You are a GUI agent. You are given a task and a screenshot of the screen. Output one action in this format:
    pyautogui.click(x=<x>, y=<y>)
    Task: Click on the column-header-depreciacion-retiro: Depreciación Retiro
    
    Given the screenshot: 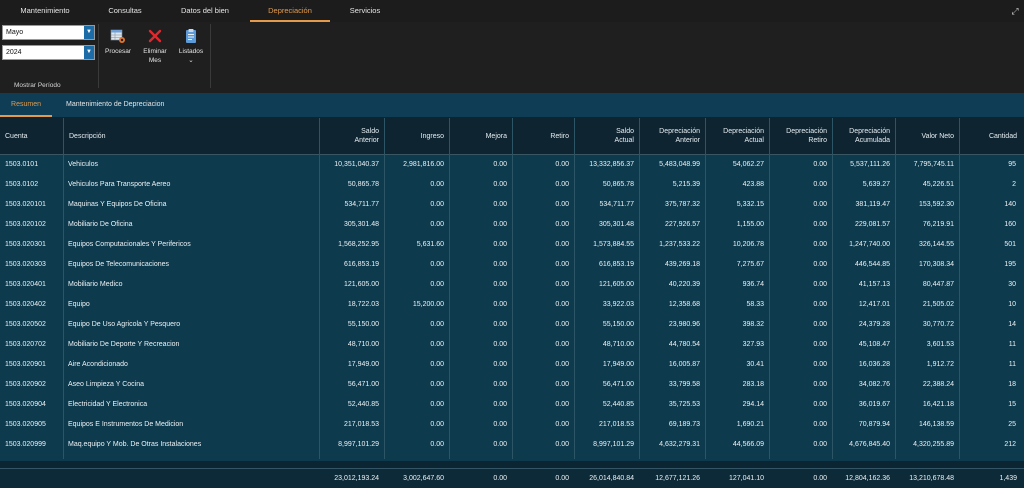 What is the action you would take?
    pyautogui.click(x=800, y=136)
    